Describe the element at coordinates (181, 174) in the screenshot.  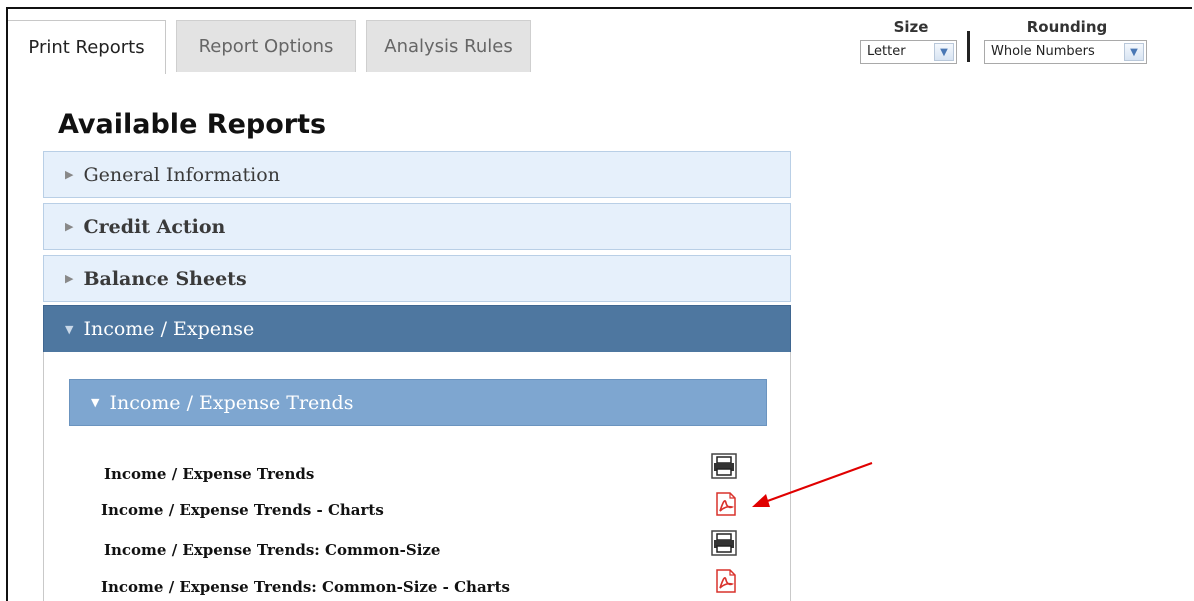
I see `section-label: General Information` at that location.